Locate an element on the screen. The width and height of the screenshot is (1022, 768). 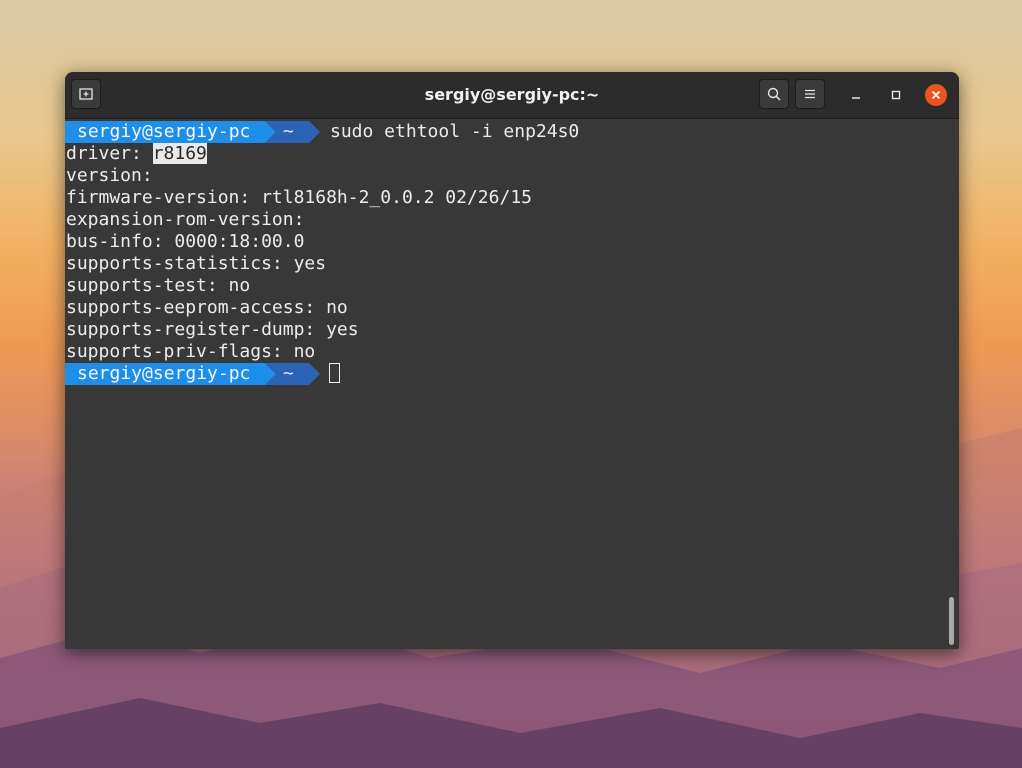
output-line: supports-eeprom-access: no is located at coordinates (207, 307).